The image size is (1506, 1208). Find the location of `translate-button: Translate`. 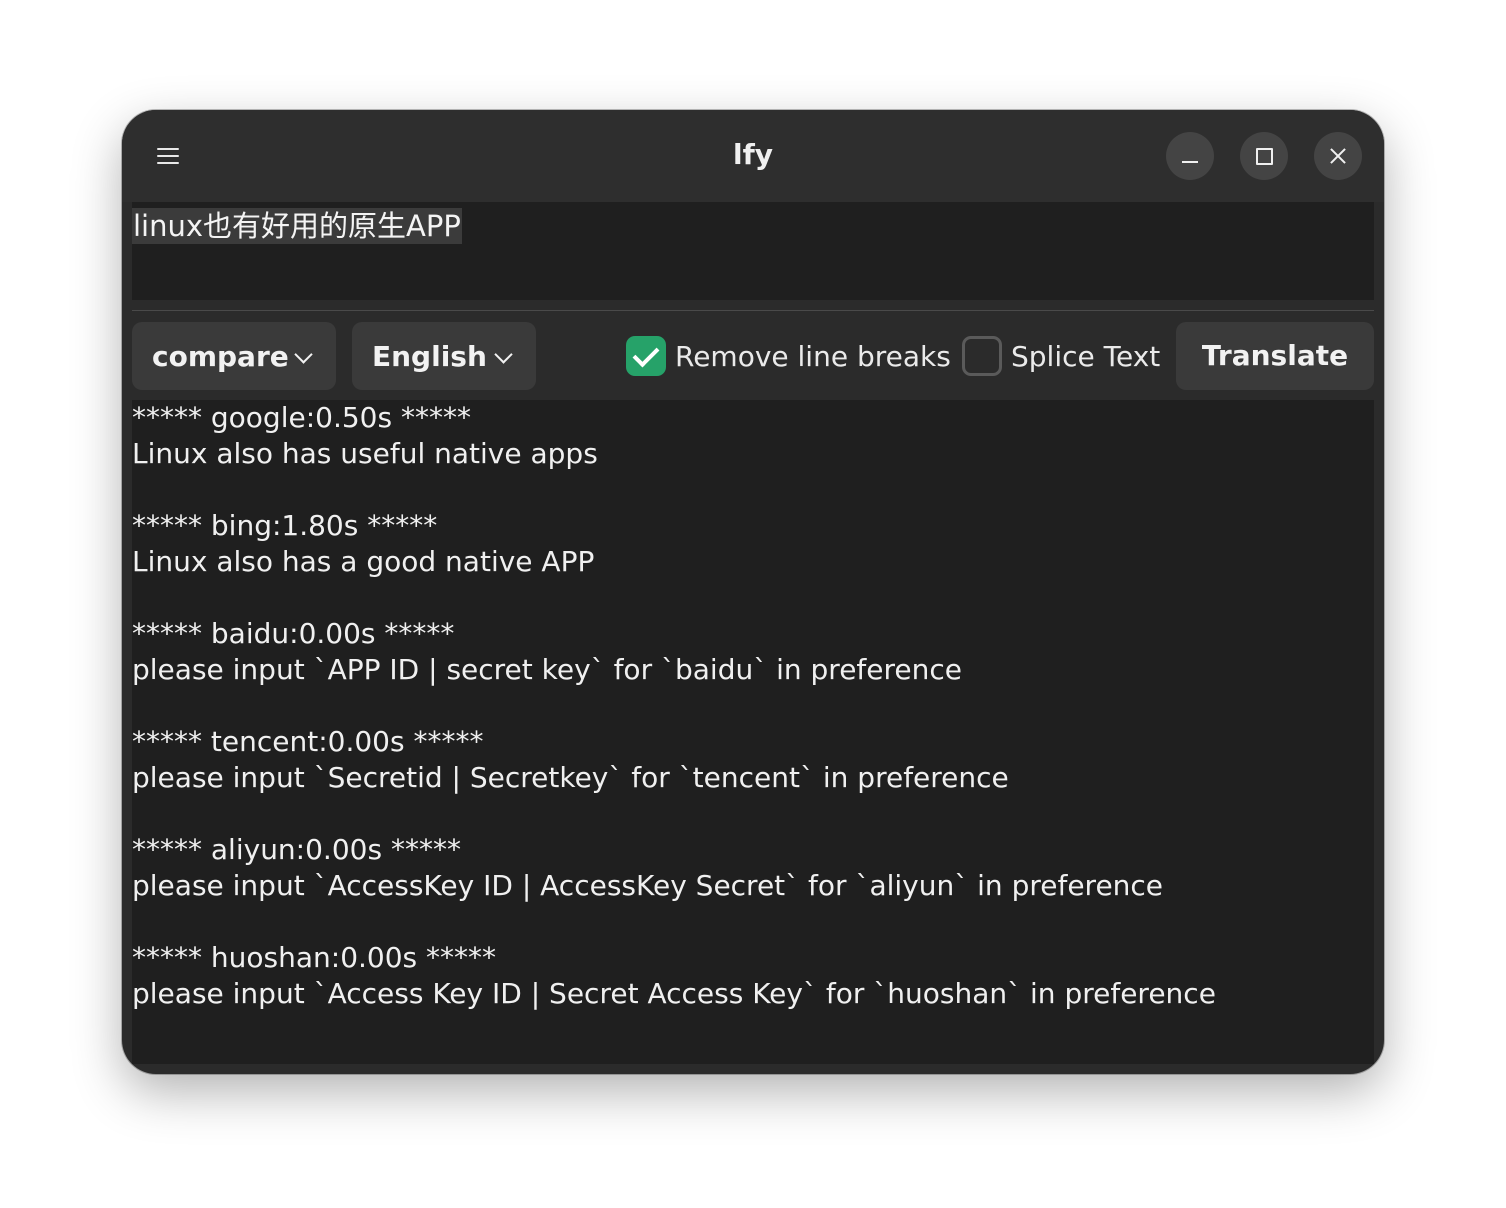

translate-button: Translate is located at coordinates (1275, 356).